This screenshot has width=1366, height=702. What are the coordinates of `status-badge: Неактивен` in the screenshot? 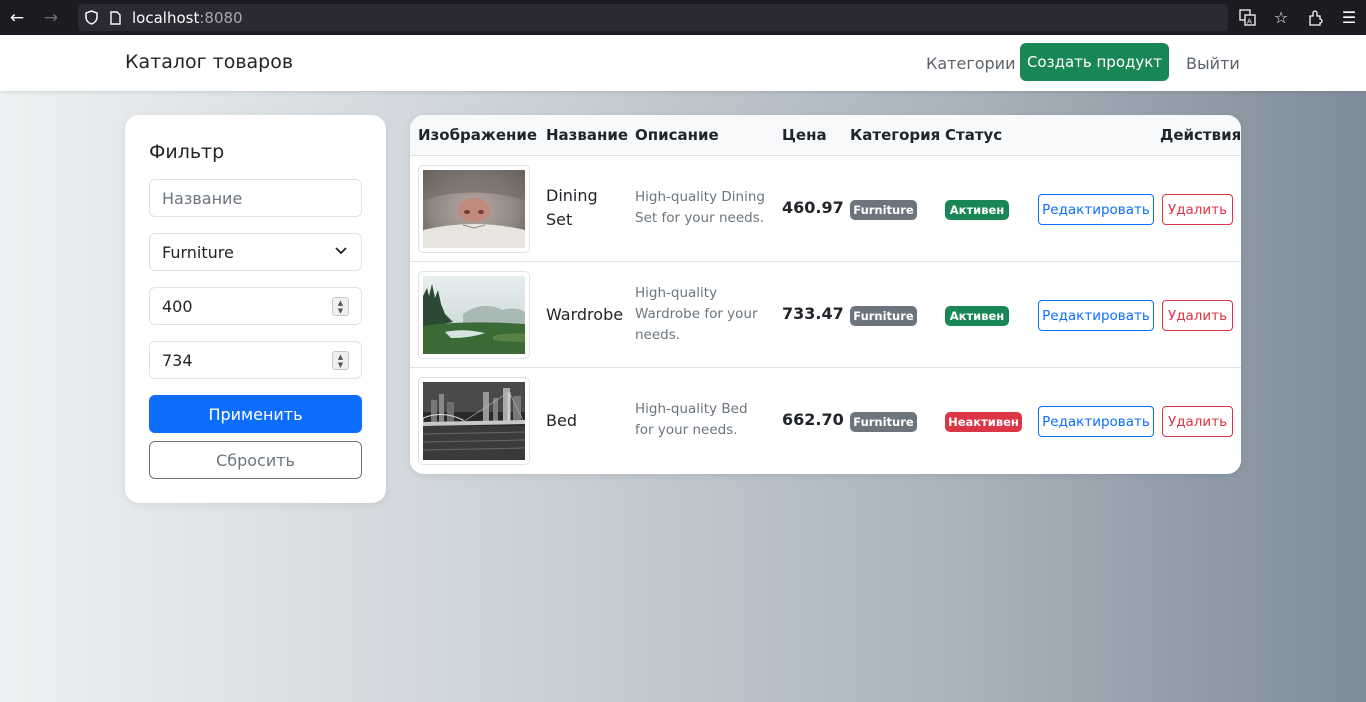 It's located at (983, 422).